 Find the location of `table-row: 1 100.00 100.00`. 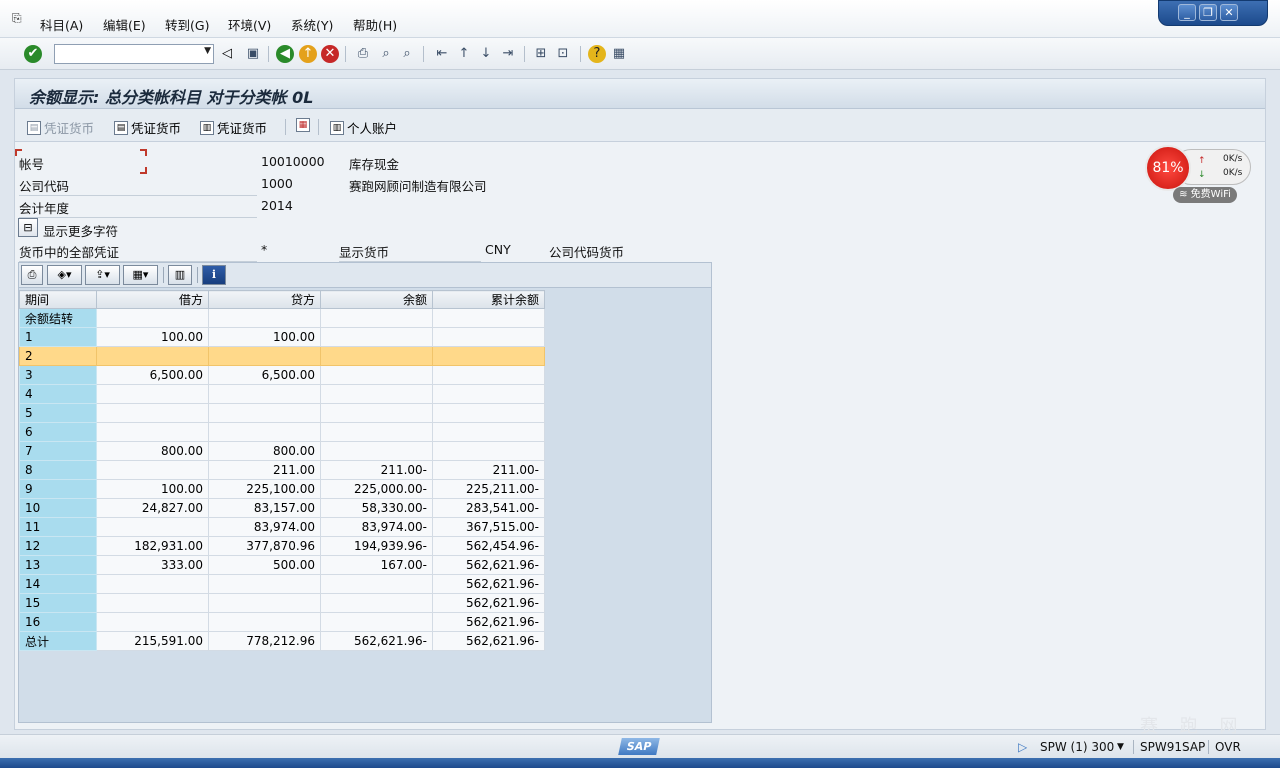

table-row: 1 100.00 100.00 is located at coordinates (282, 337).